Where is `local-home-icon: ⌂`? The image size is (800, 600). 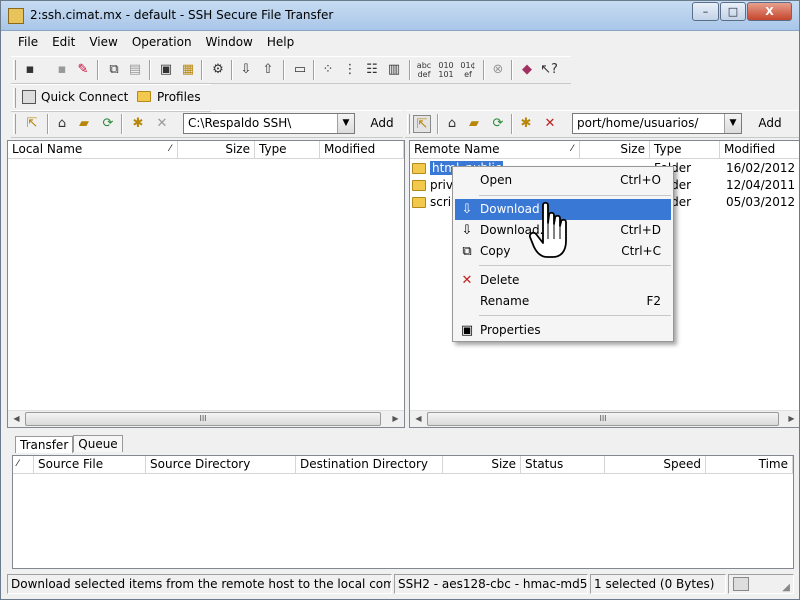
local-home-icon: ⌂ is located at coordinates (62, 124).